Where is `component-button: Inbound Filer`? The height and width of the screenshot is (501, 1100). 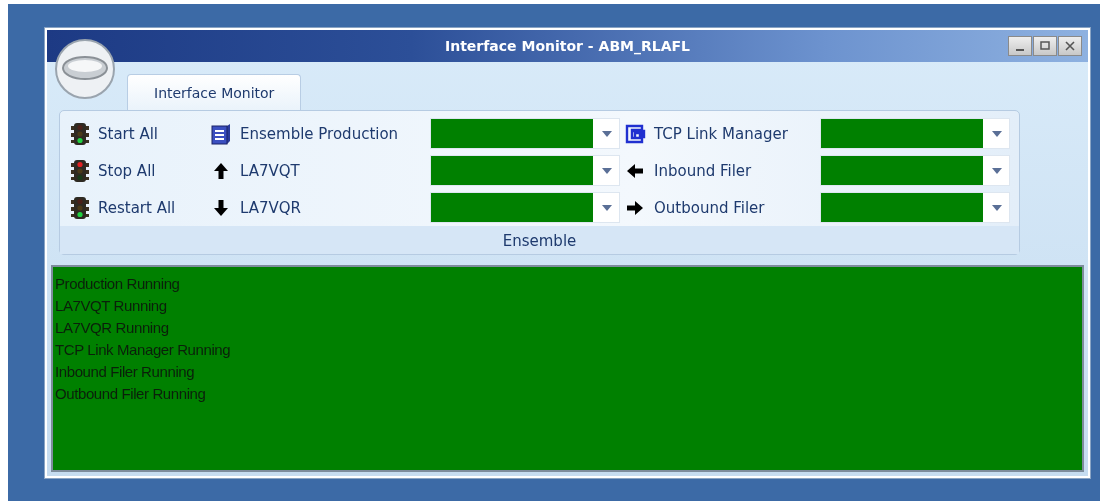 component-button: Inbound Filer is located at coordinates (720, 170).